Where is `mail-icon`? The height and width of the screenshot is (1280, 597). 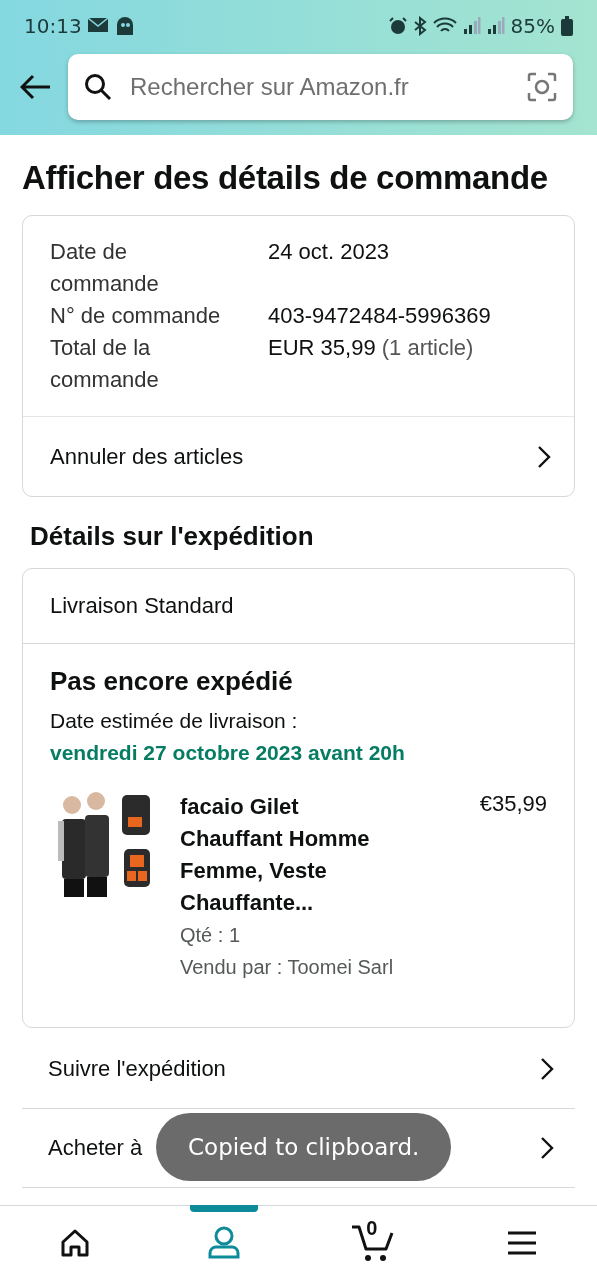 mail-icon is located at coordinates (98, 26).